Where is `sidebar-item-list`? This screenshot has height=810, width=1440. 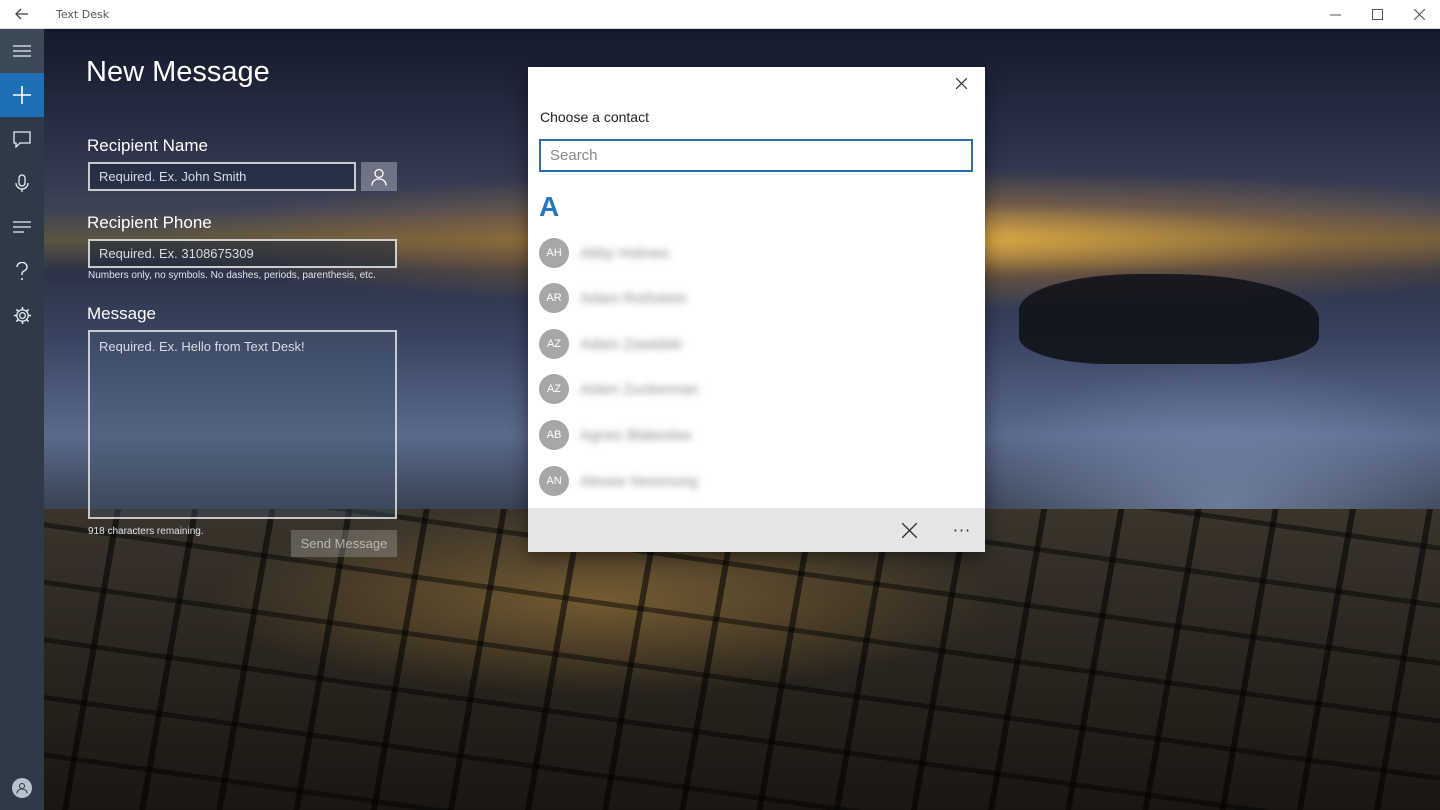
sidebar-item-list is located at coordinates (22, 227).